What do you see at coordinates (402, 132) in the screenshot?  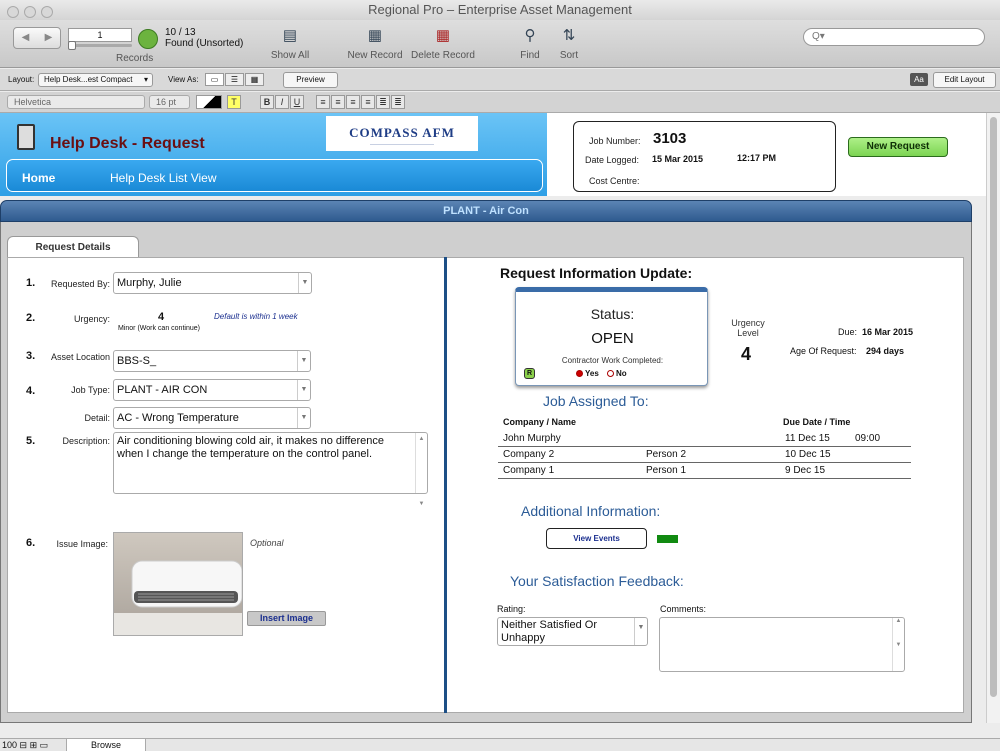 I see `logo-text: COMPASS AFM` at bounding box center [402, 132].